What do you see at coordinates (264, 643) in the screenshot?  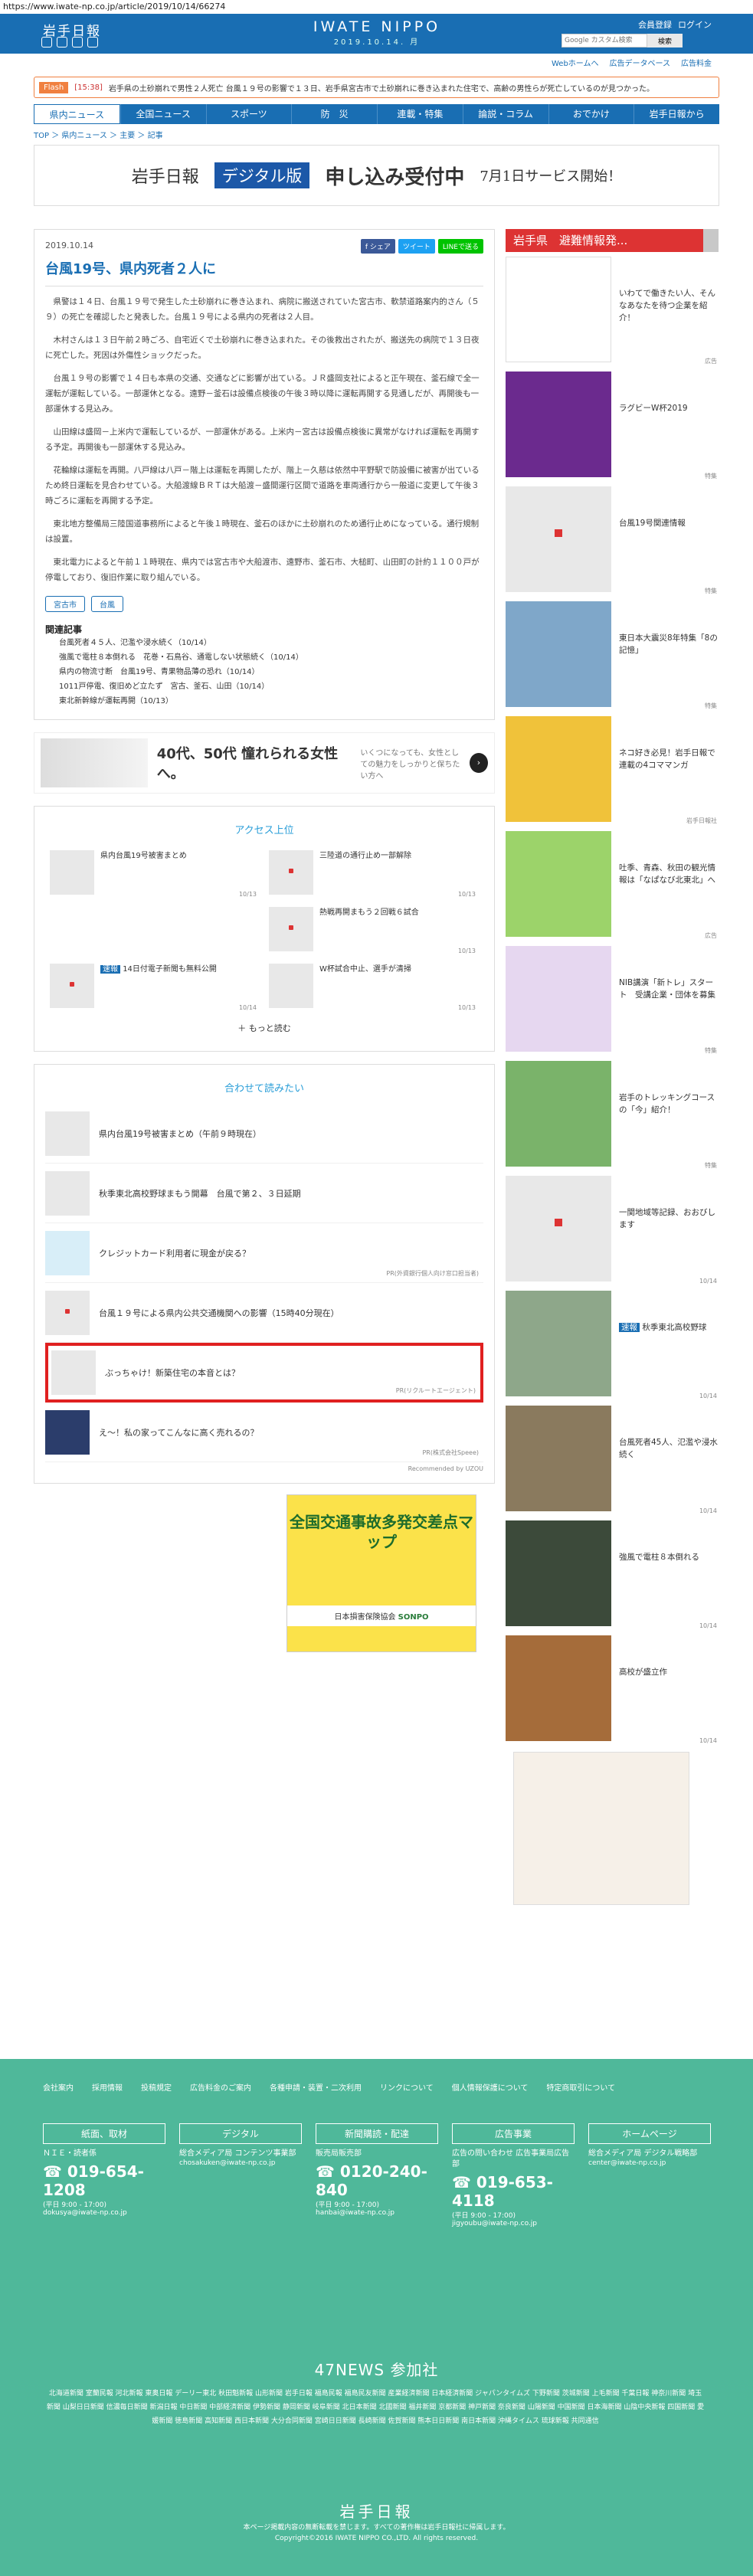 I see `related-link: 台風死者４５人、氾濫や浸水続く（10/14）` at bounding box center [264, 643].